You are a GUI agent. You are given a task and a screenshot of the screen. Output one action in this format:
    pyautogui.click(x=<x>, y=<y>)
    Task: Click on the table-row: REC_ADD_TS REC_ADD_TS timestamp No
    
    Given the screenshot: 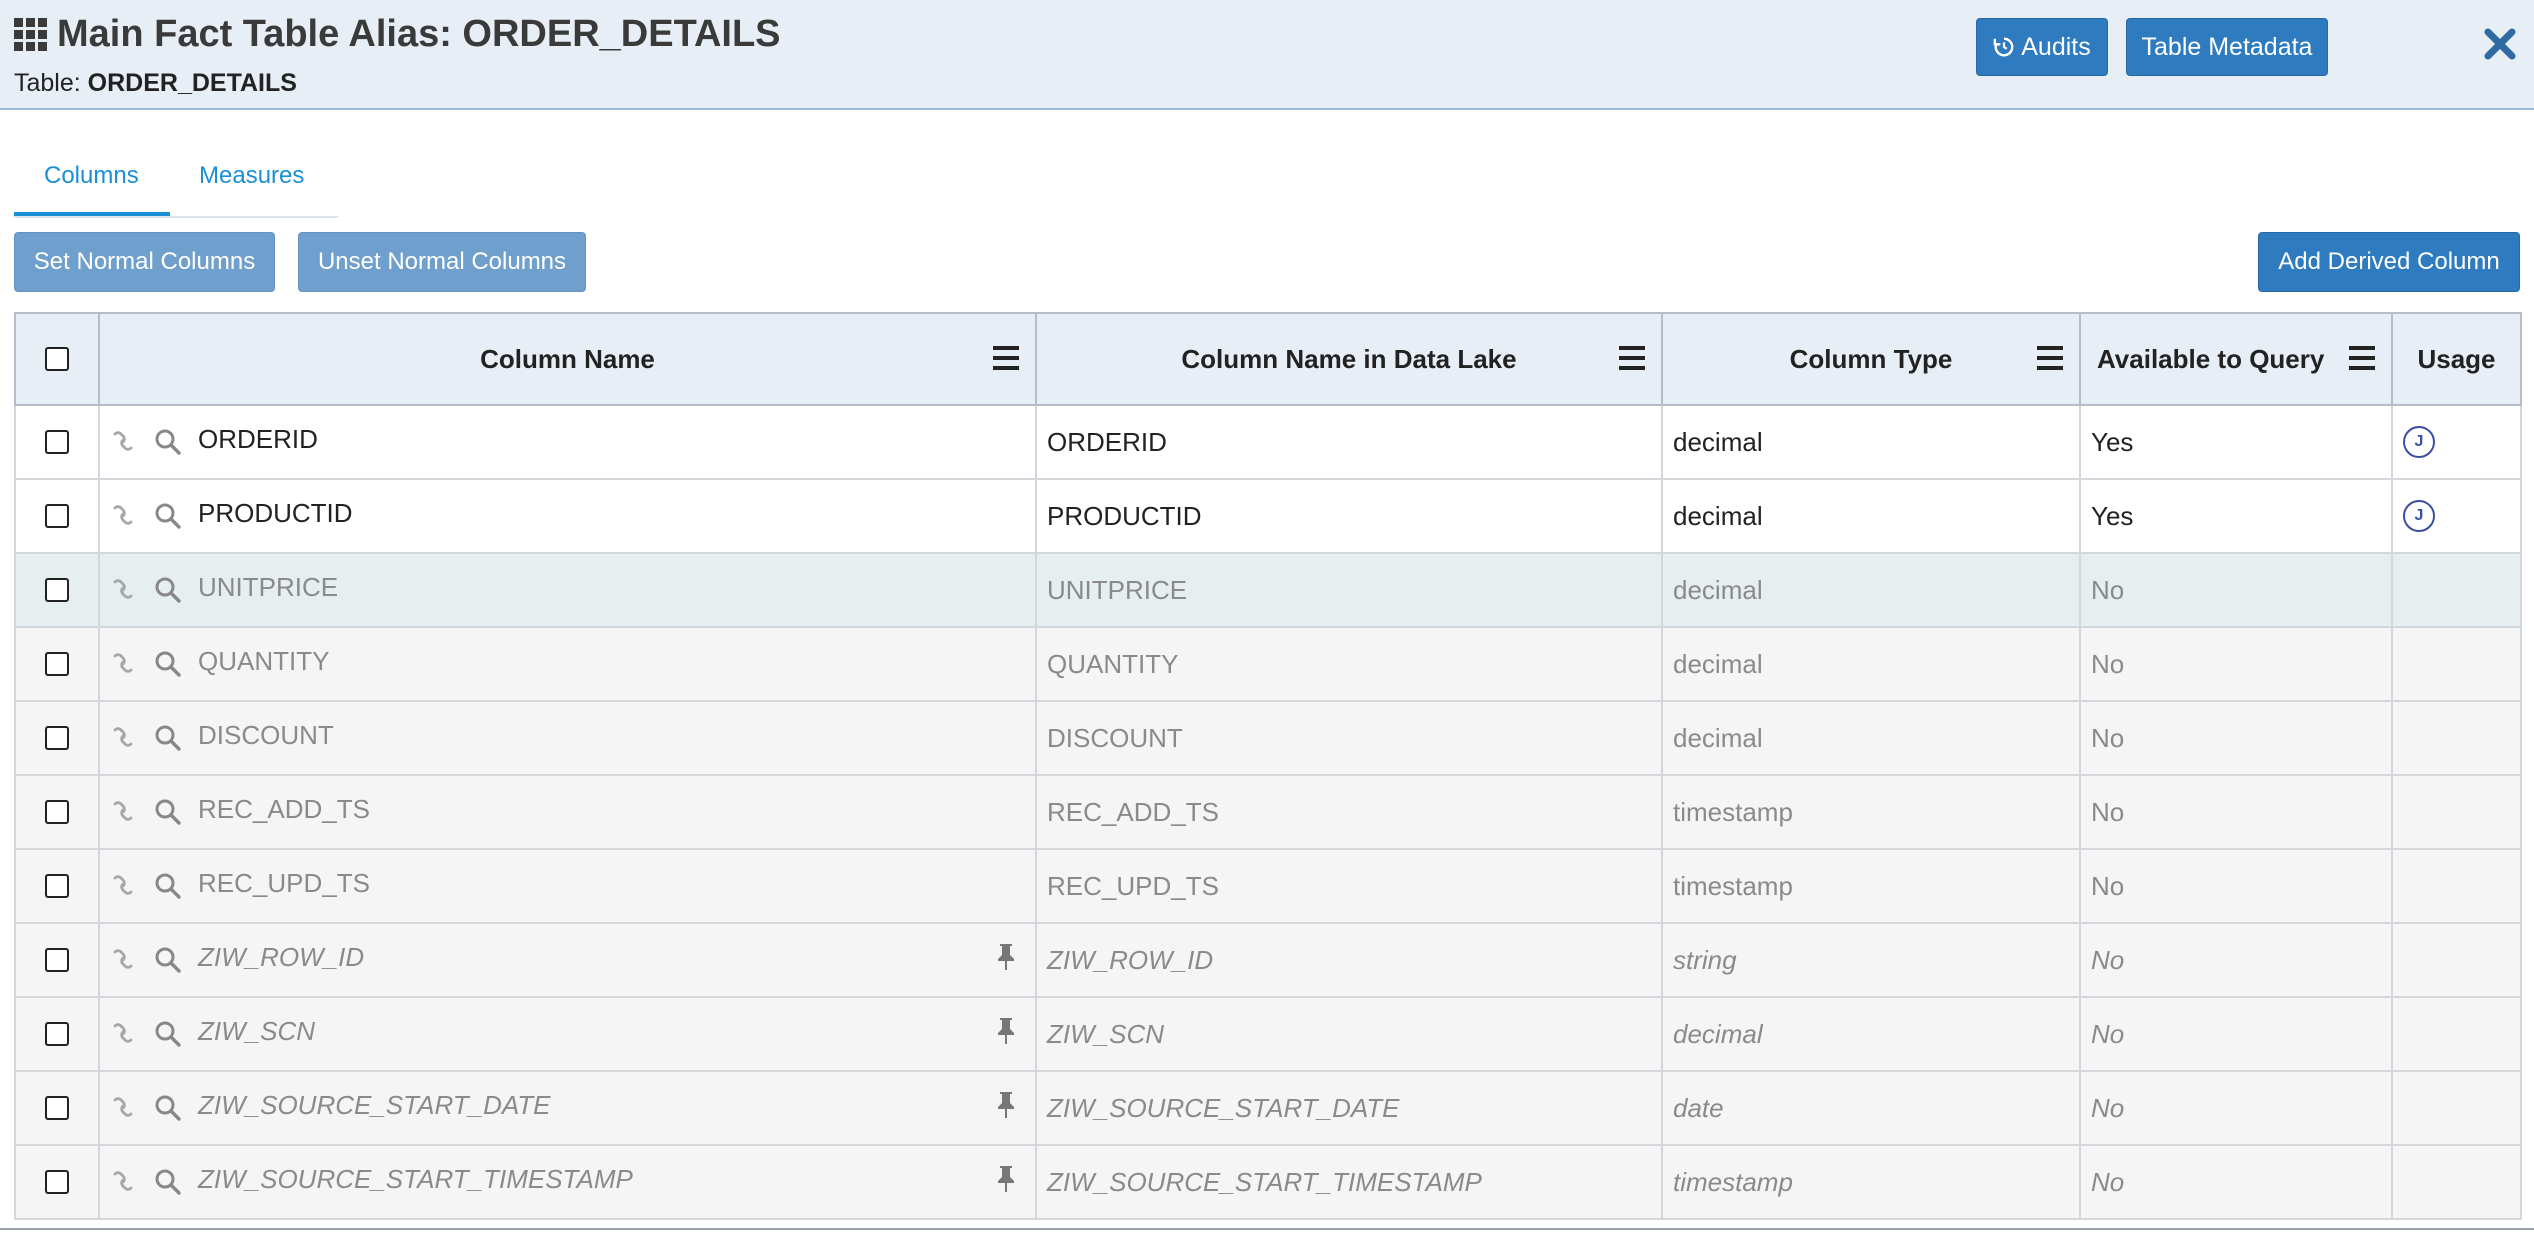 What is the action you would take?
    pyautogui.click(x=1268, y=812)
    